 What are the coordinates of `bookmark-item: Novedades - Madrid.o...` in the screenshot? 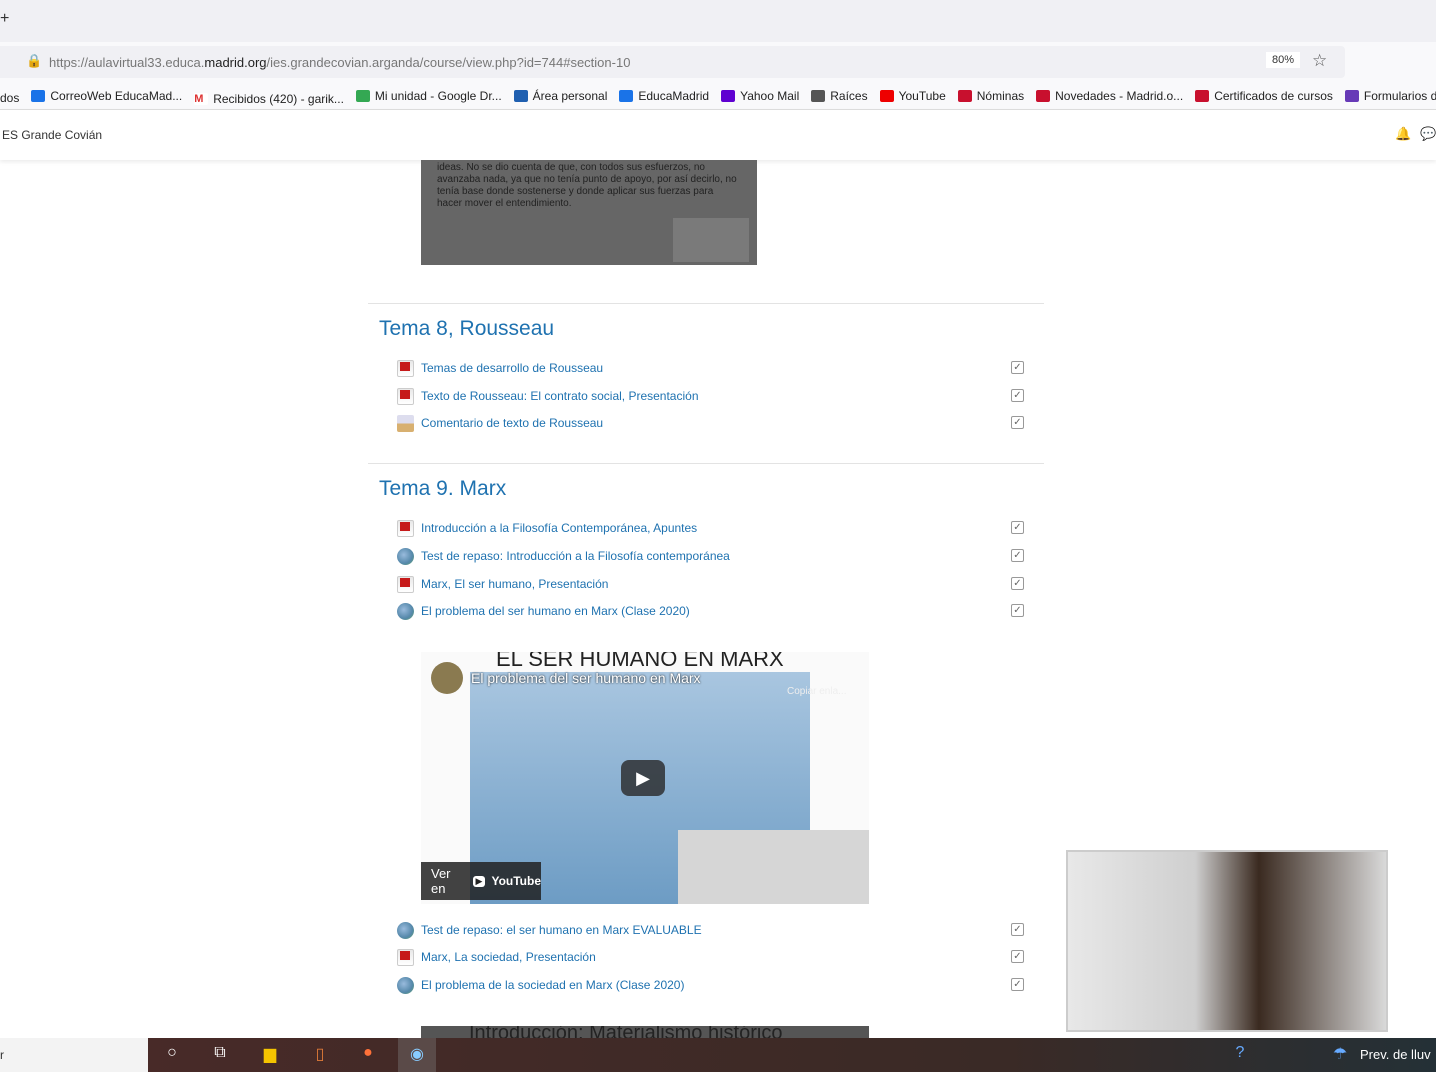 It's located at (1109, 95).